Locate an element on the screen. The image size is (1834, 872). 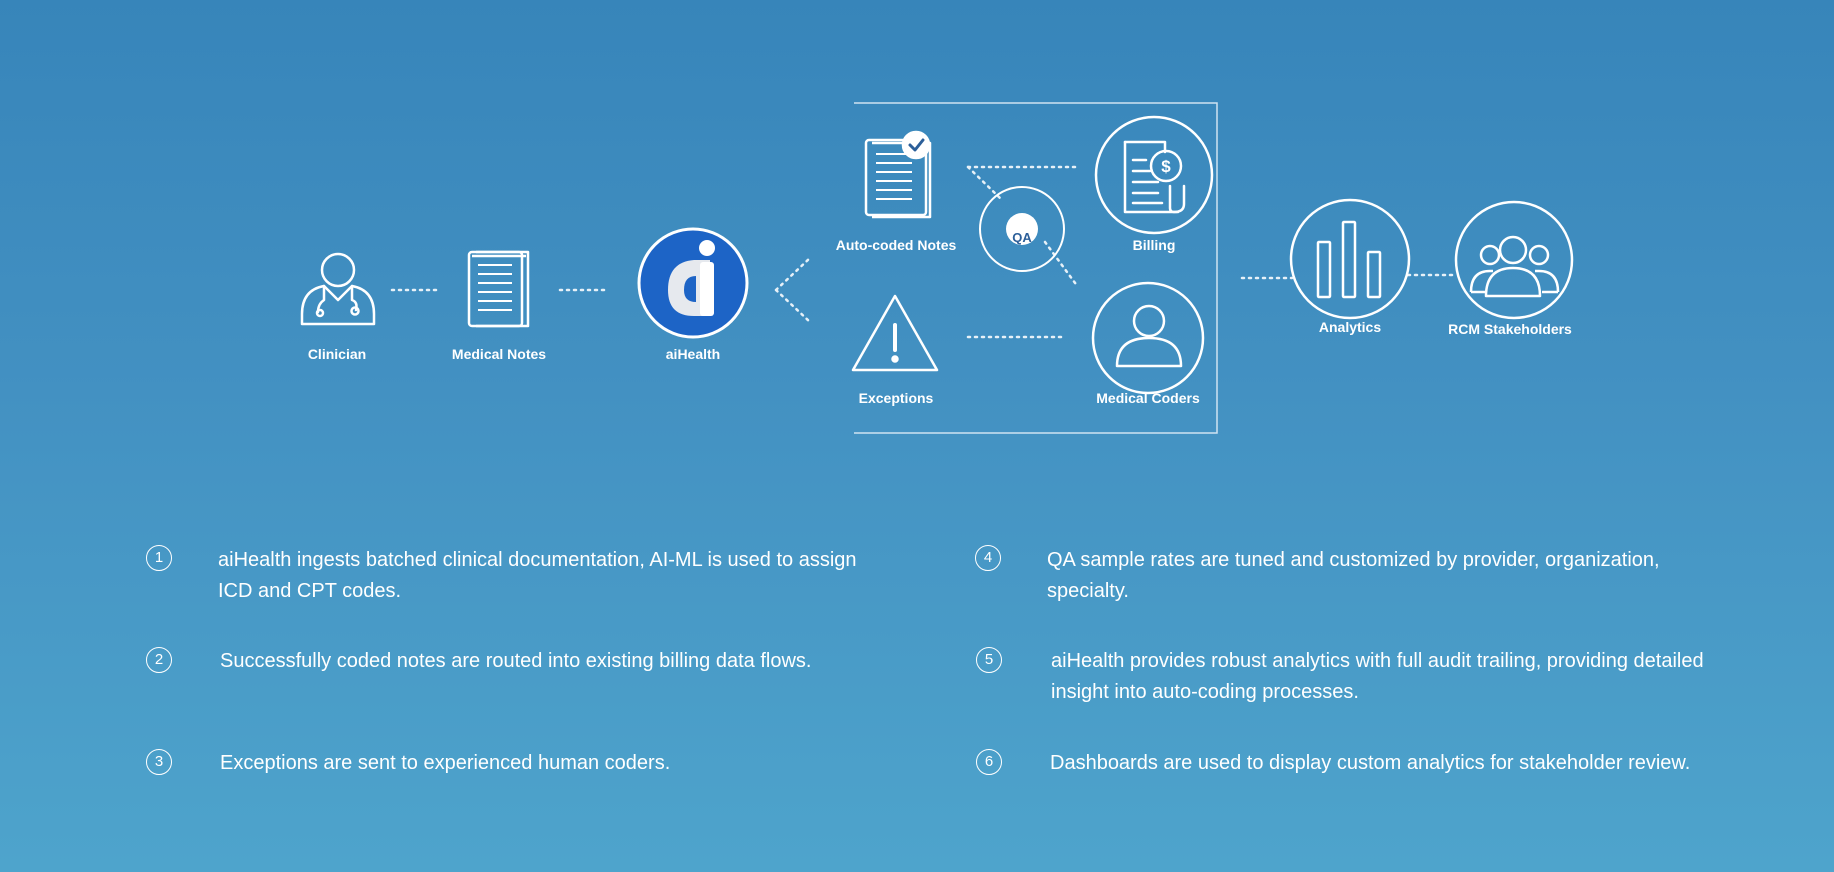
connector-aihealth-lower is located at coordinates (793, 306).